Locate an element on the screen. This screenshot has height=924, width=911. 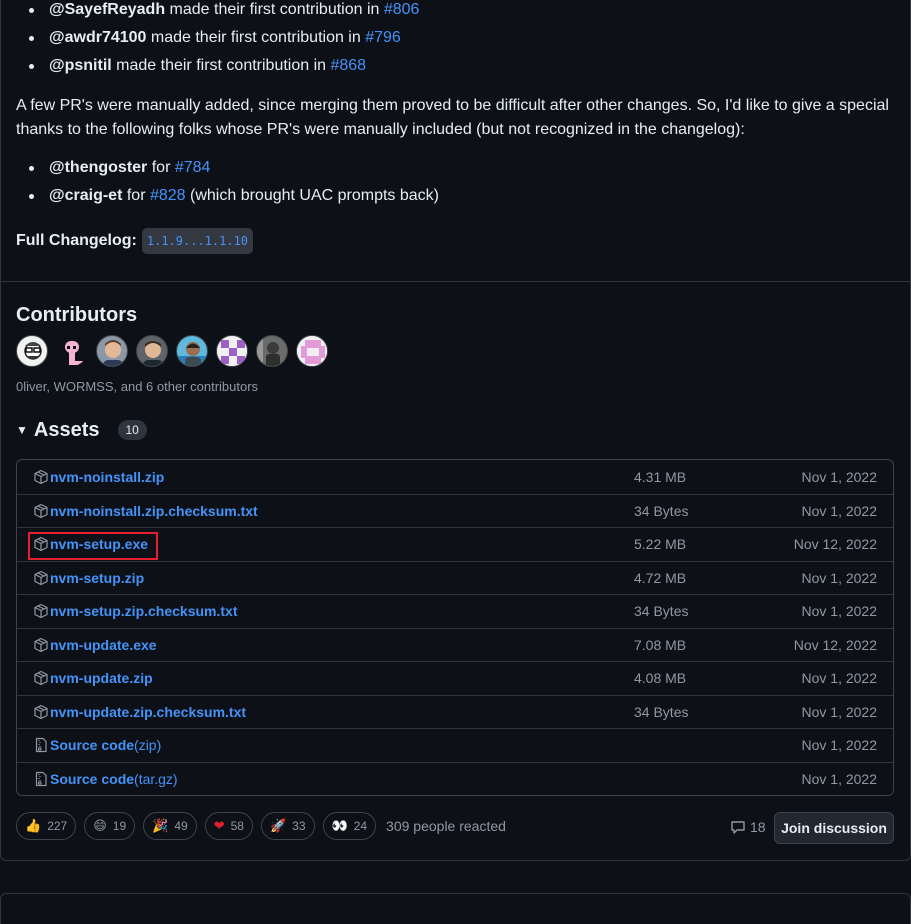
asset-name: nvm-update.zip is located at coordinates (93, 678).